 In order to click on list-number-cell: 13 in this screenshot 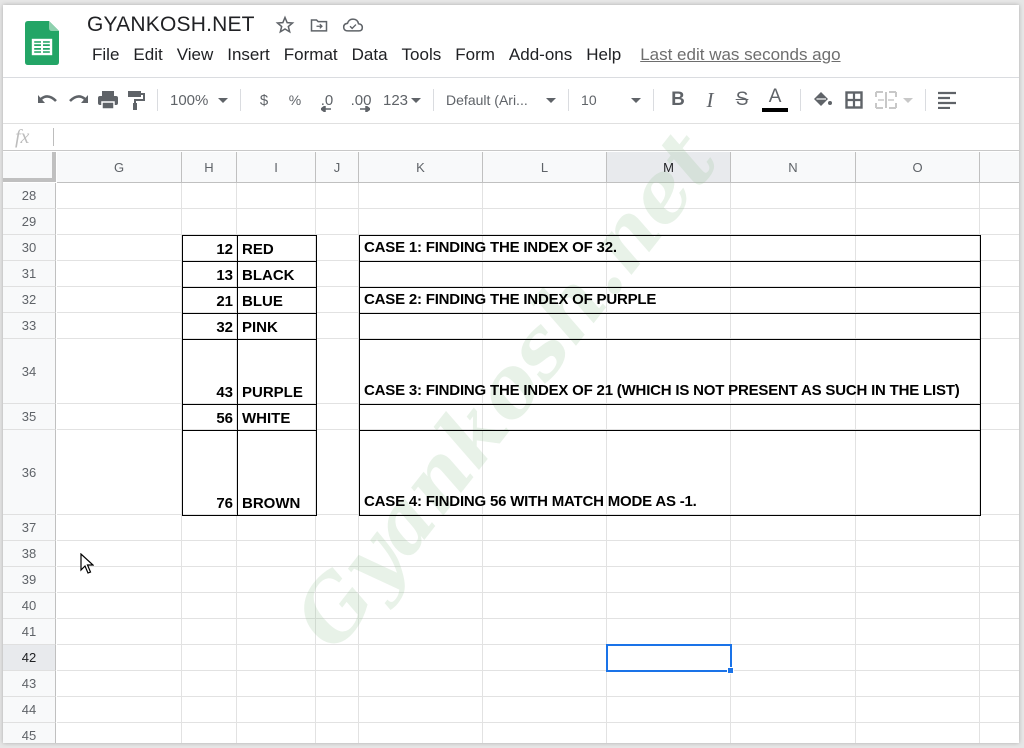, I will do `click(210, 274)`.